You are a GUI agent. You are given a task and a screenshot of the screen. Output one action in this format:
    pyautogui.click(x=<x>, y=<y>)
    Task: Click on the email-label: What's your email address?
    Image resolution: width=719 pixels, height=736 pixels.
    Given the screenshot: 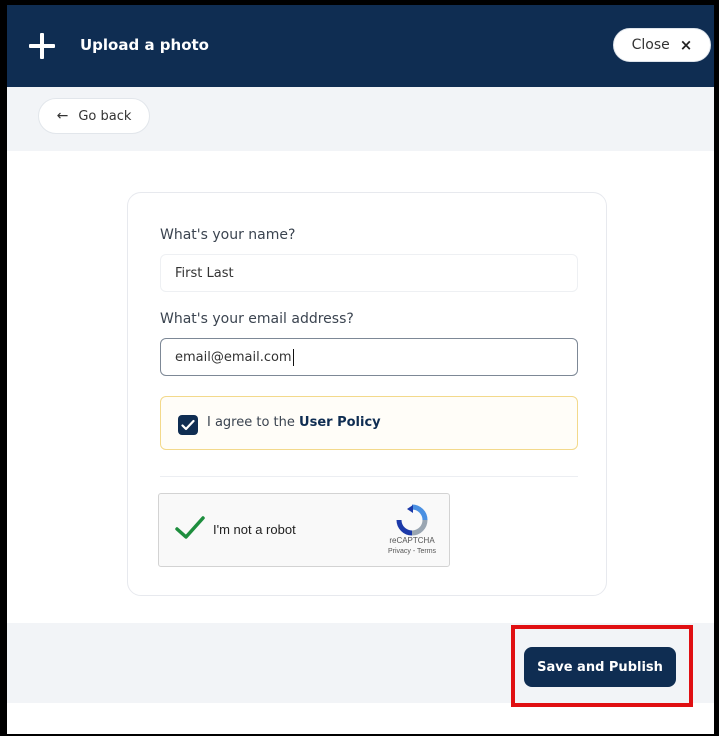 What is the action you would take?
    pyautogui.click(x=257, y=319)
    